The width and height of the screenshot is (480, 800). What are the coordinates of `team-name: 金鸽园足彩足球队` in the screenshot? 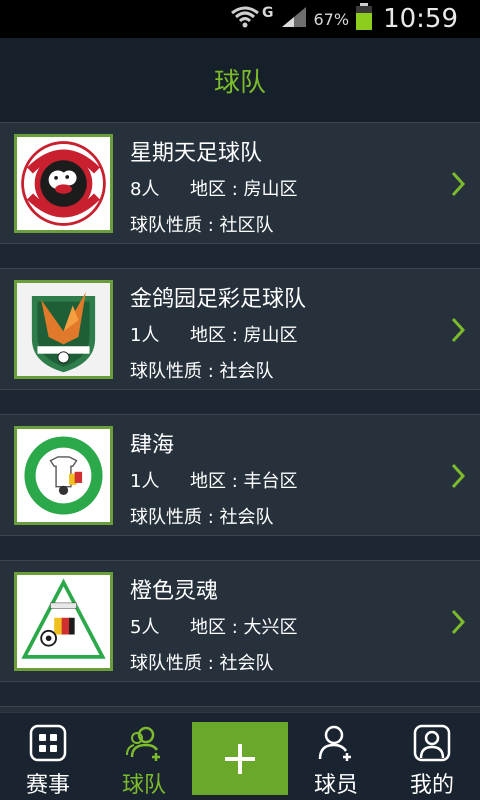 It's located at (218, 299).